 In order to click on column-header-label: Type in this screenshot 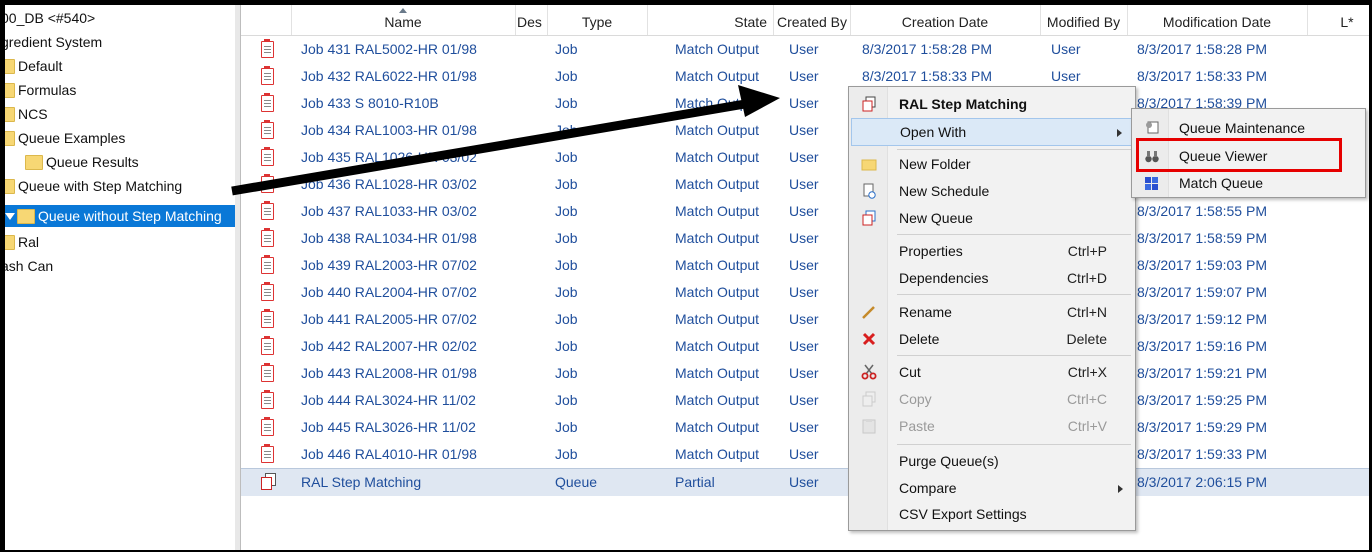, I will do `click(597, 22)`.